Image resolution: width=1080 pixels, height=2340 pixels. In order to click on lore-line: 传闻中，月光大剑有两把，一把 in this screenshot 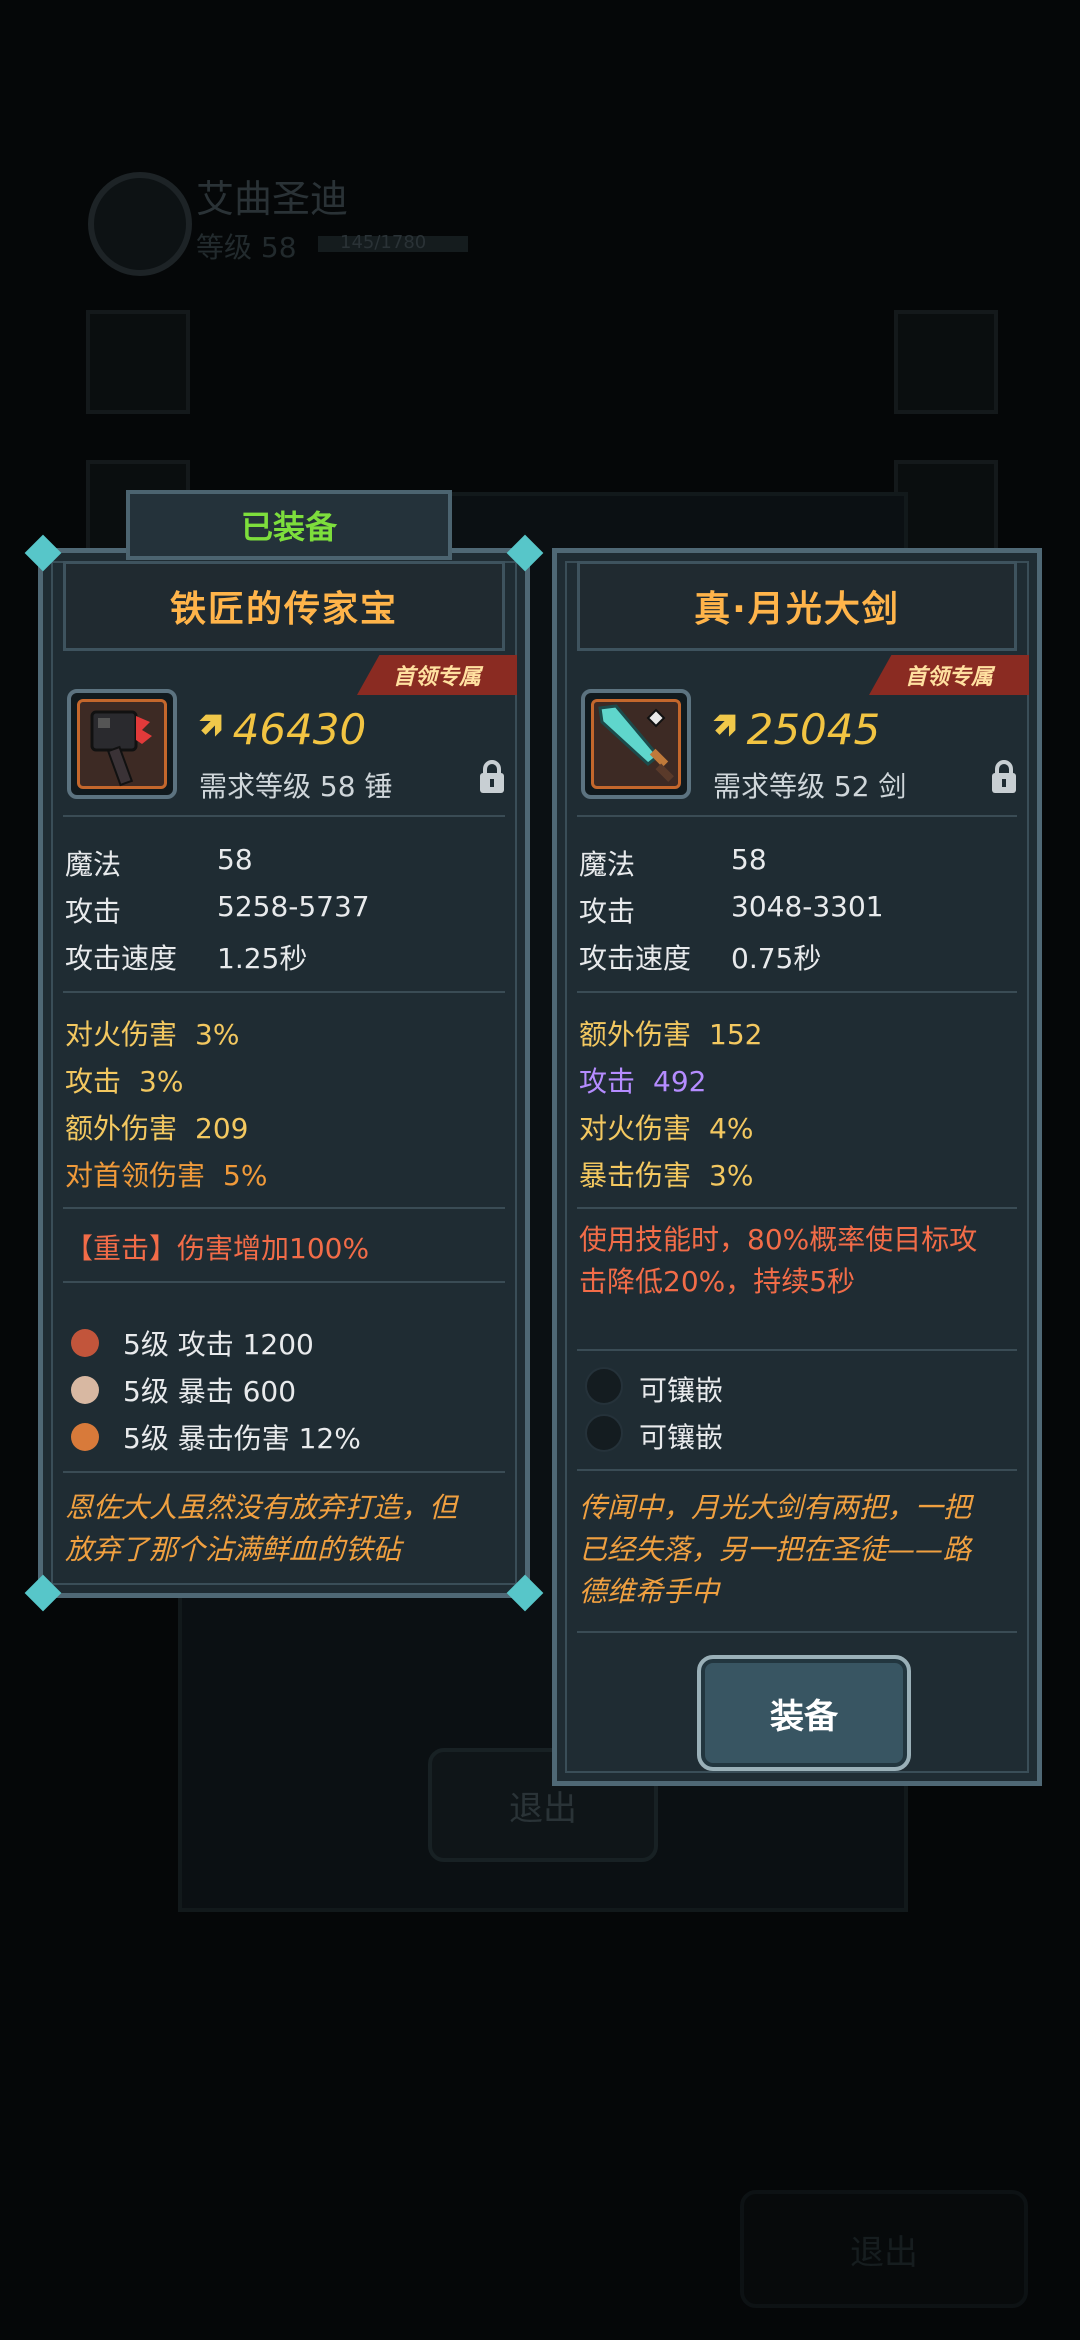, I will do `click(775, 1507)`.